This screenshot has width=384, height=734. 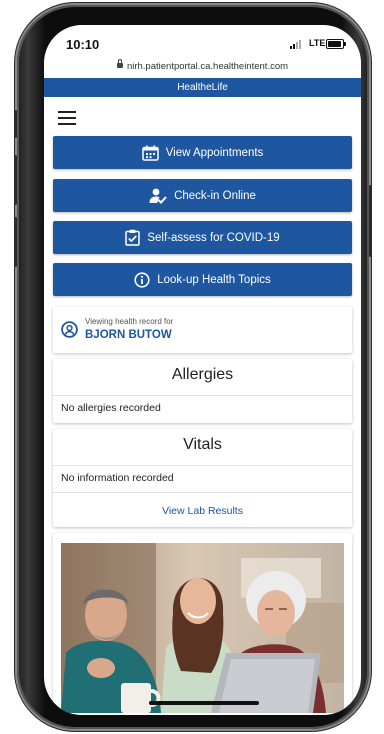 What do you see at coordinates (202, 330) in the screenshot?
I see `health-record-card: Viewing health record for BJORN BUTOW` at bounding box center [202, 330].